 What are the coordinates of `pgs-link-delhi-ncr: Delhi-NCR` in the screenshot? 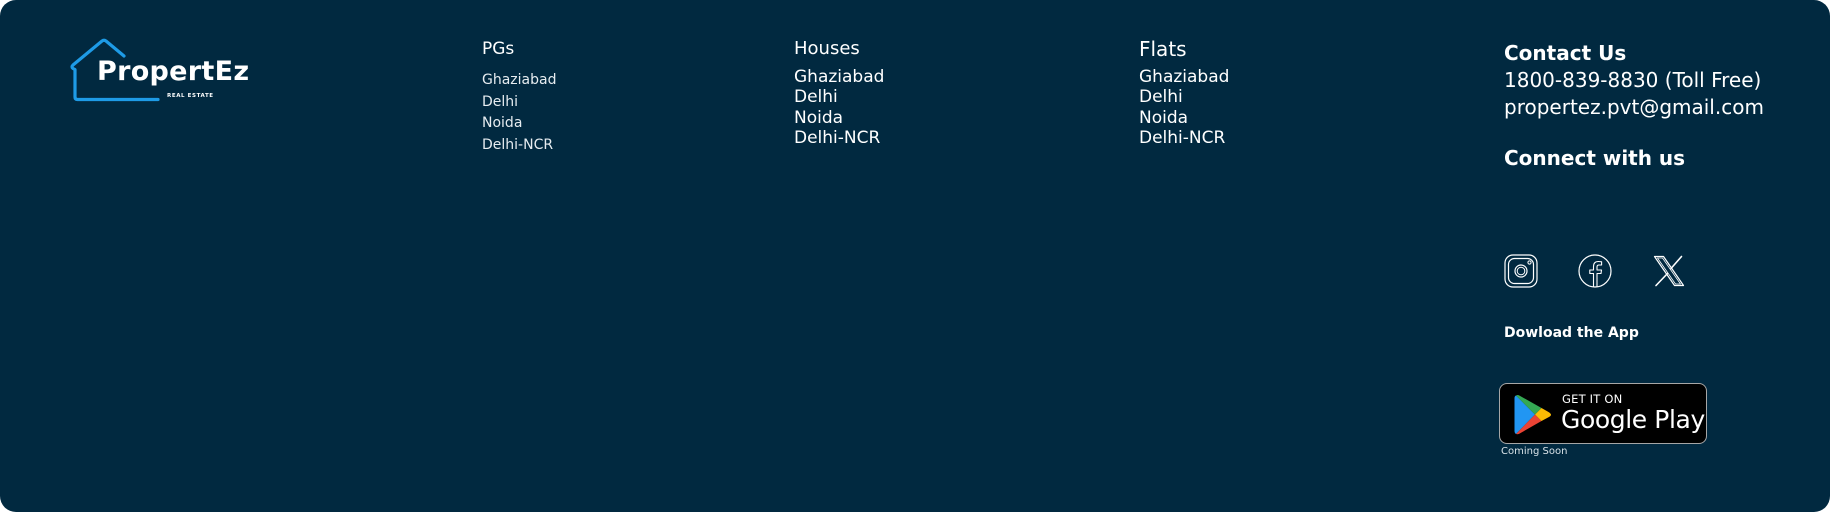 It's located at (517, 146).